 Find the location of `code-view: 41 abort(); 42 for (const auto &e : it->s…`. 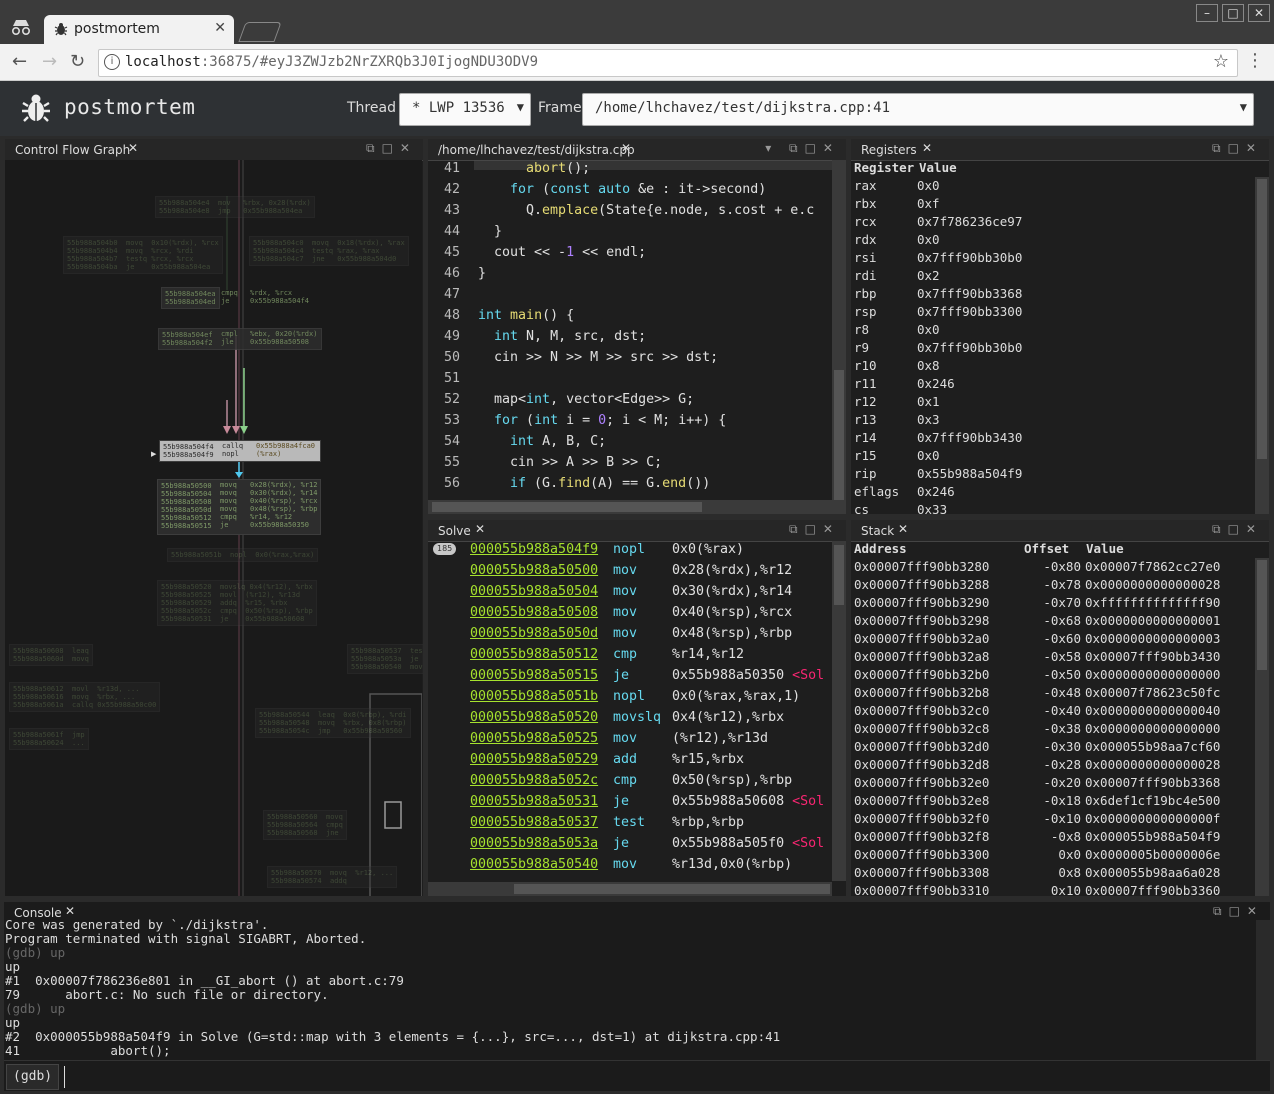

code-view: 41 abort(); 42 for (const auto &e : it->s… is located at coordinates (630, 330).